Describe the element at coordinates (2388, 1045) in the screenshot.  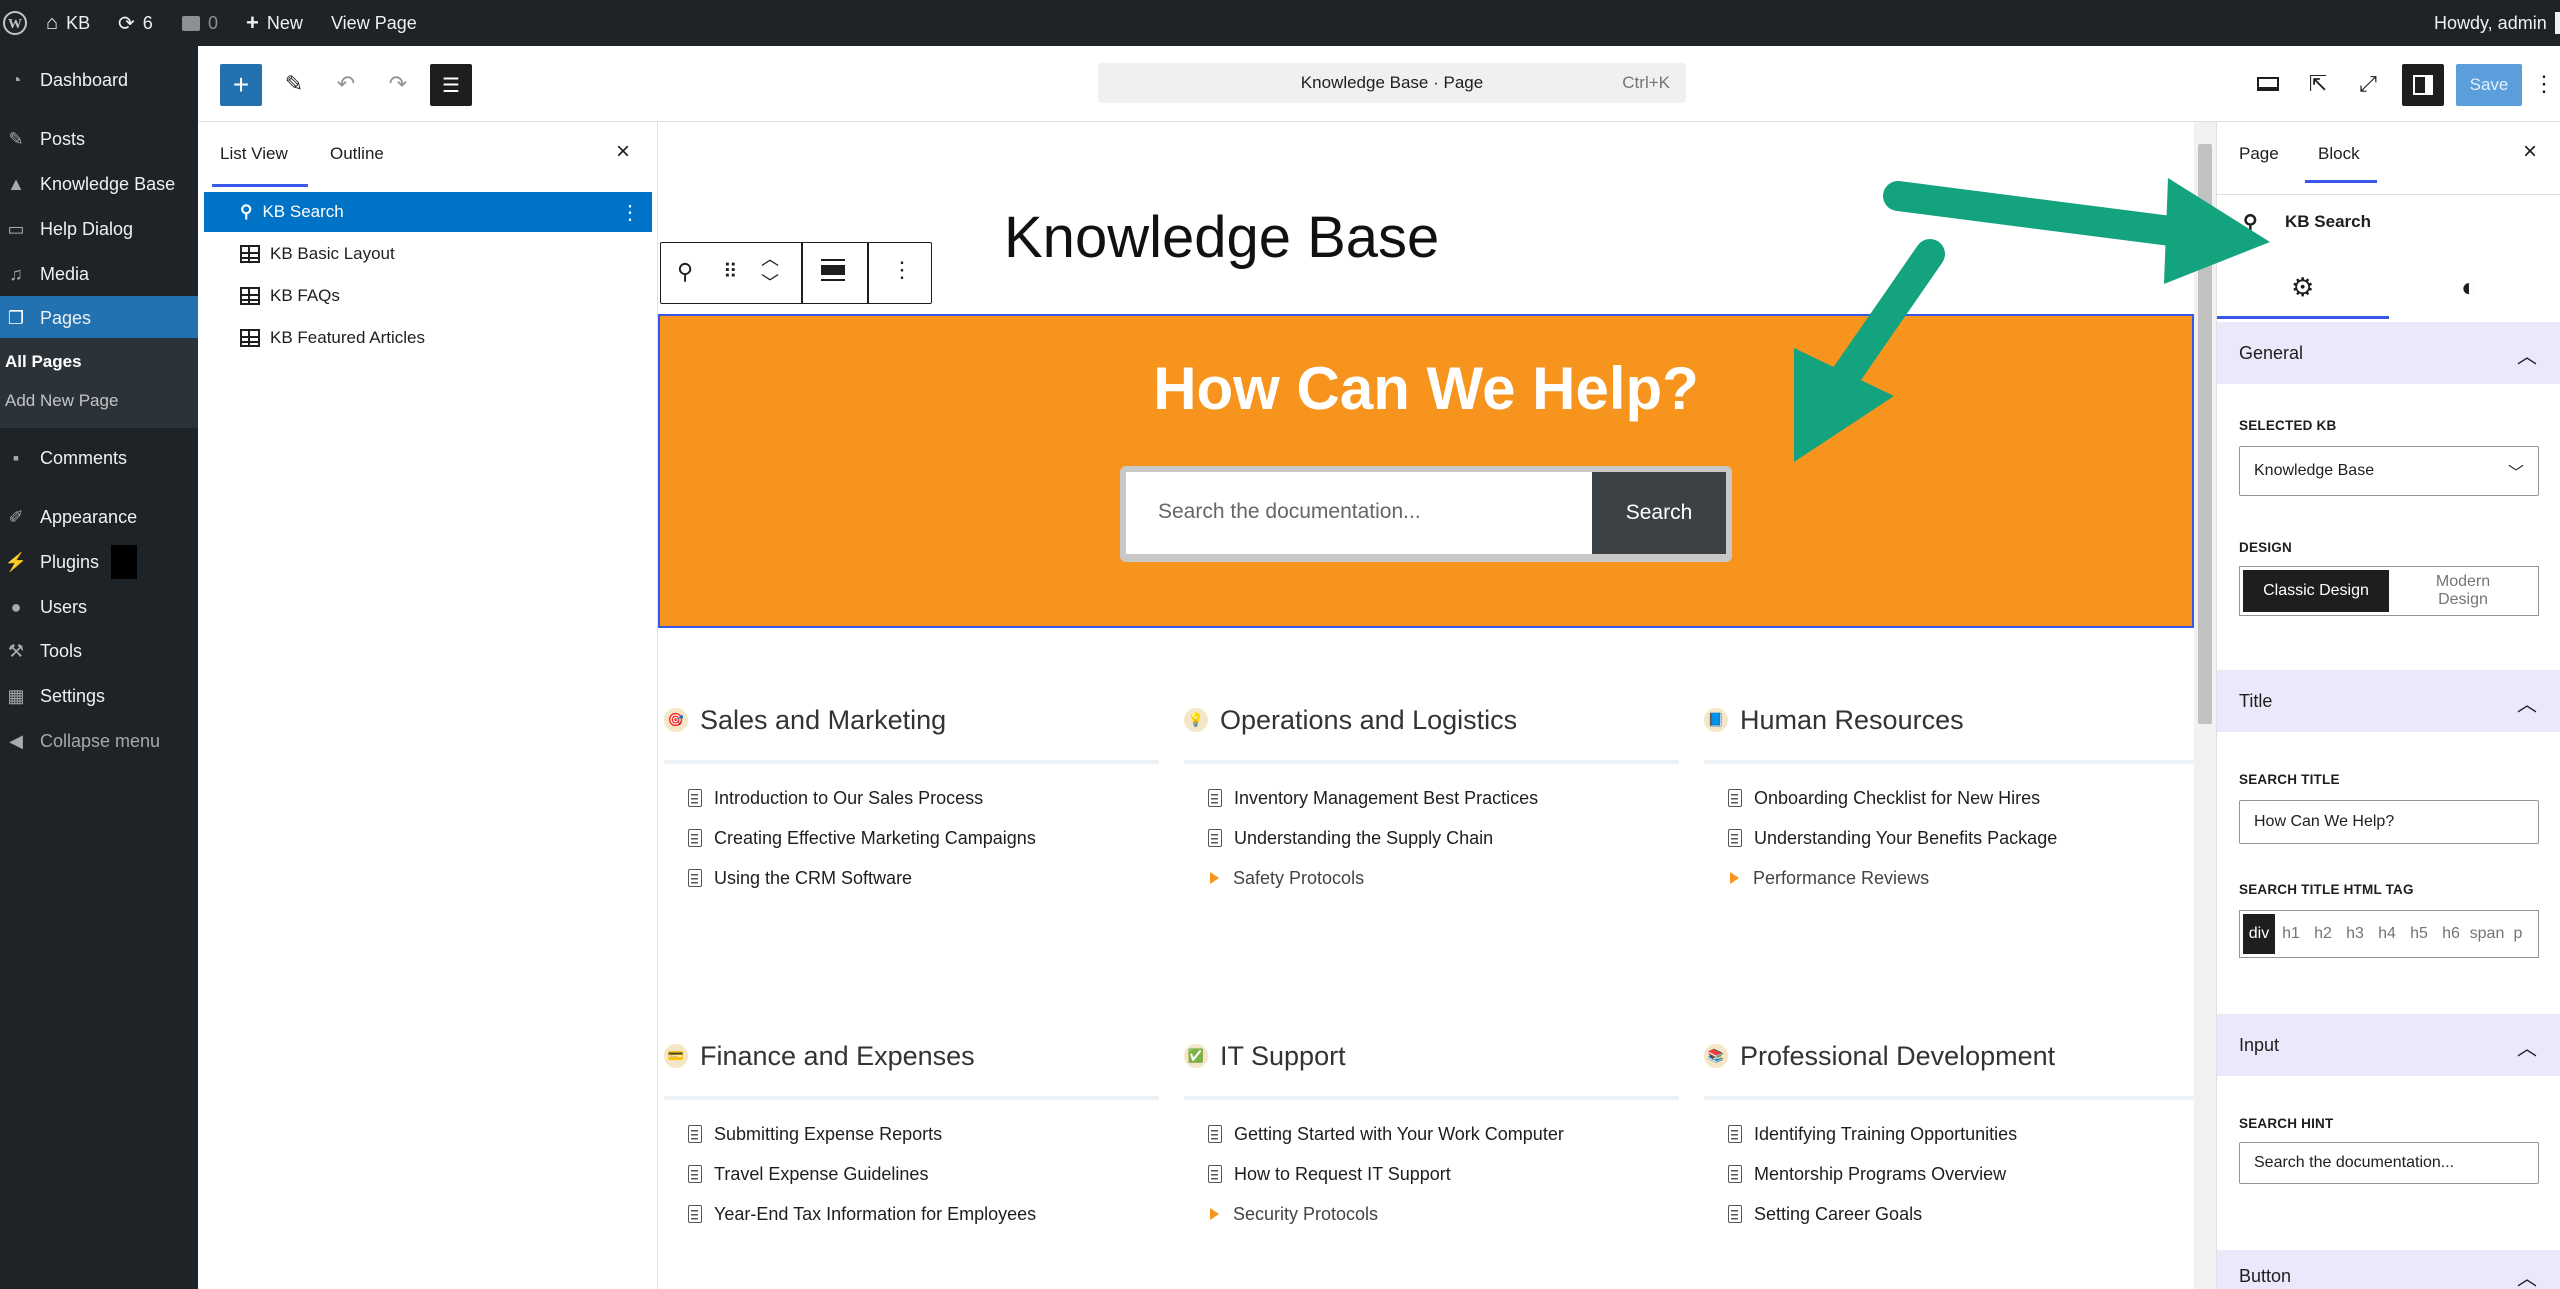
I see `section-input: Input ︿` at that location.